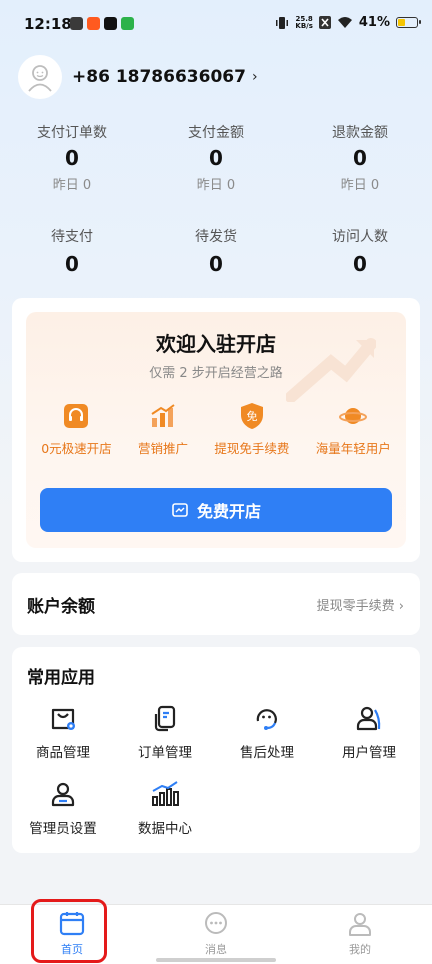 The image size is (432, 964). Describe the element at coordinates (216, 770) in the screenshot. I see `apps-grid: 商品管理 订单管理 售后处理 用户管理 管理员设置 数据中心` at that location.